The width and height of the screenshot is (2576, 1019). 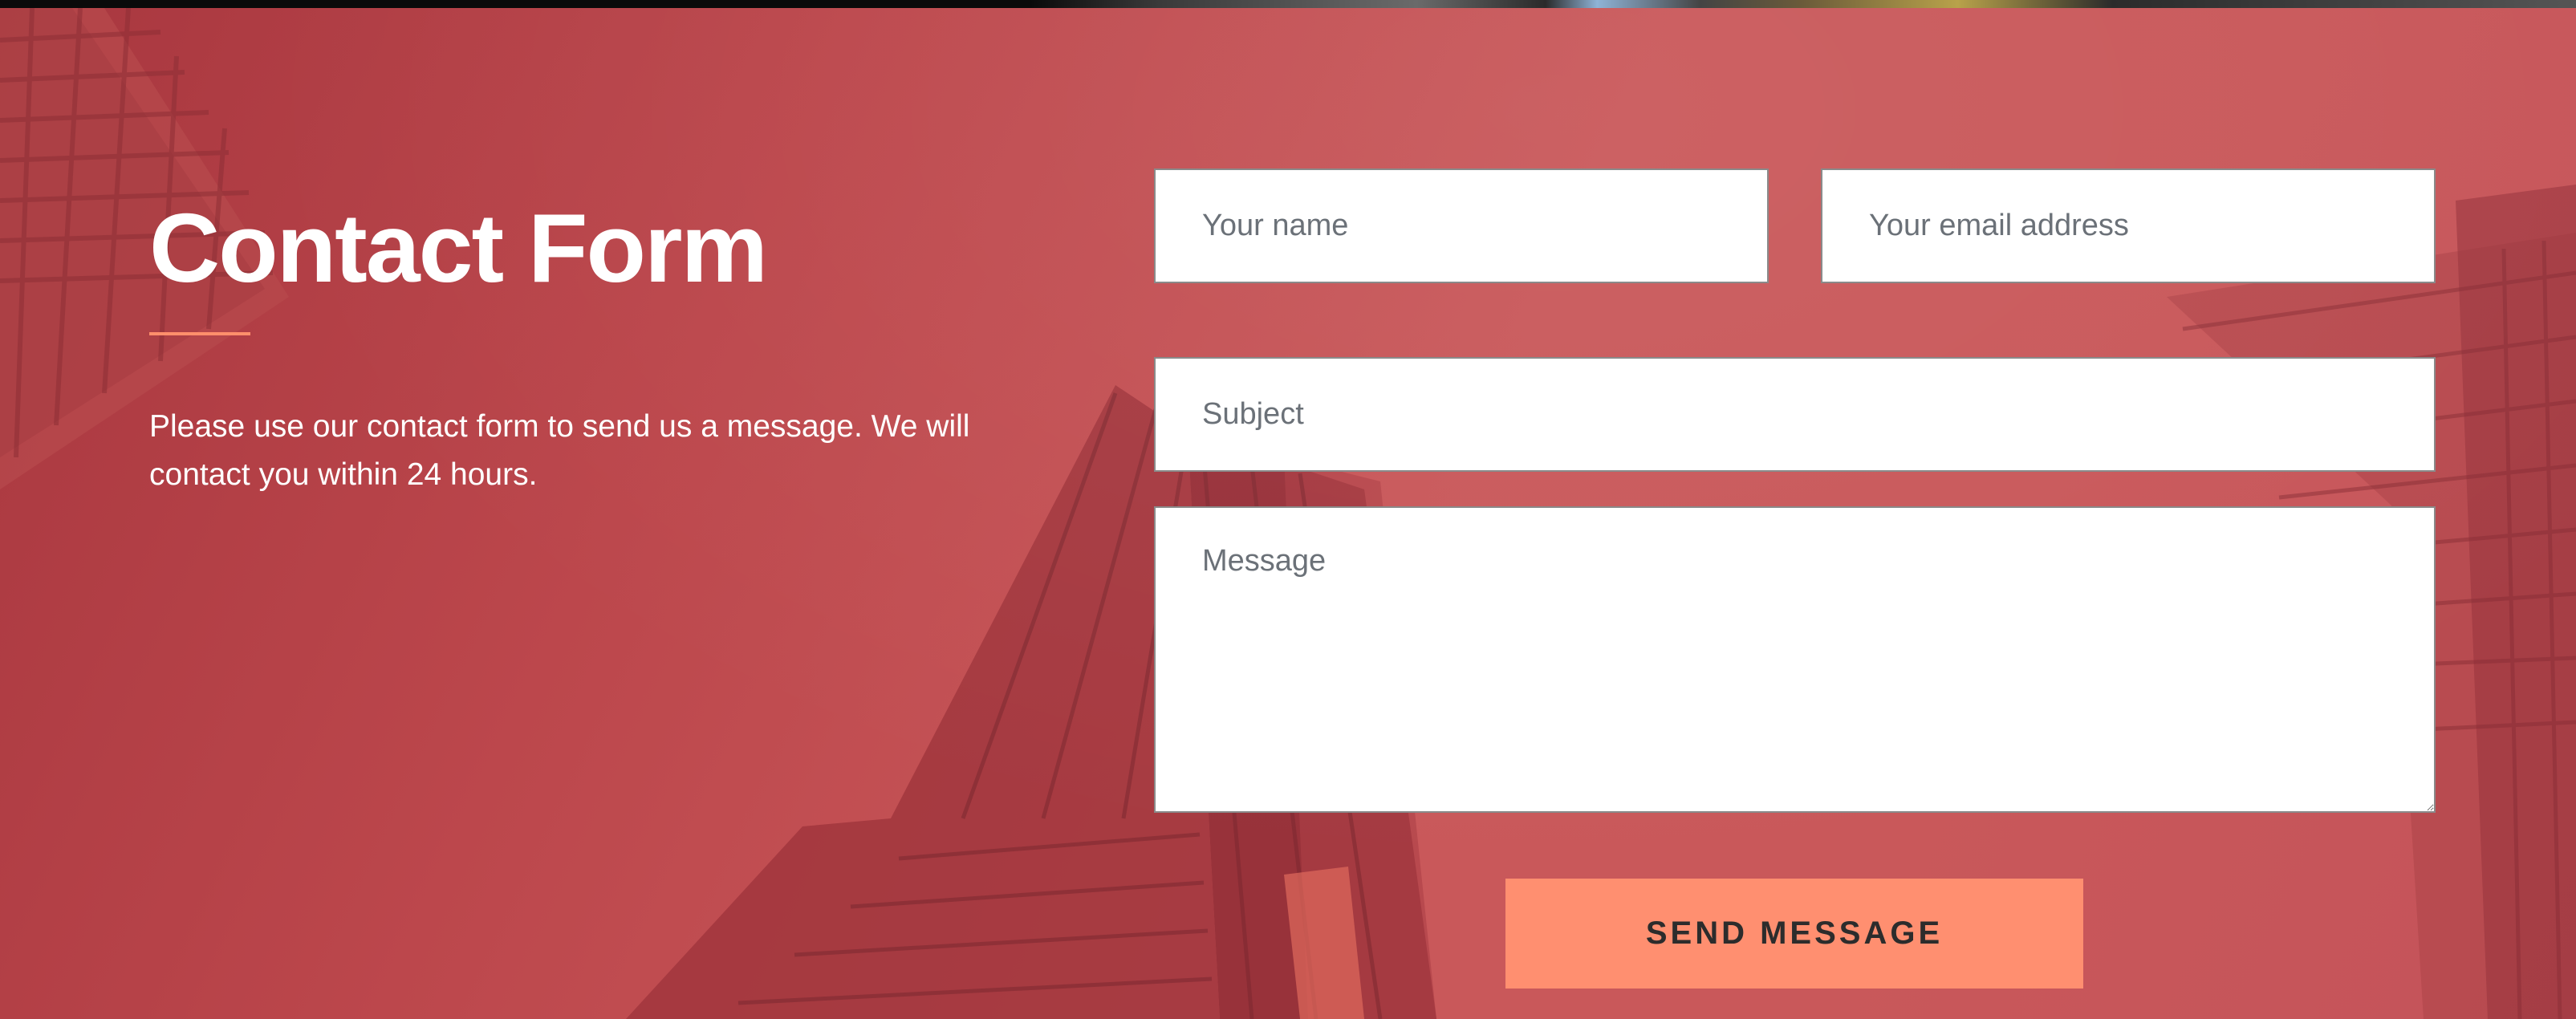 I want to click on subject-input, so click(x=1795, y=414).